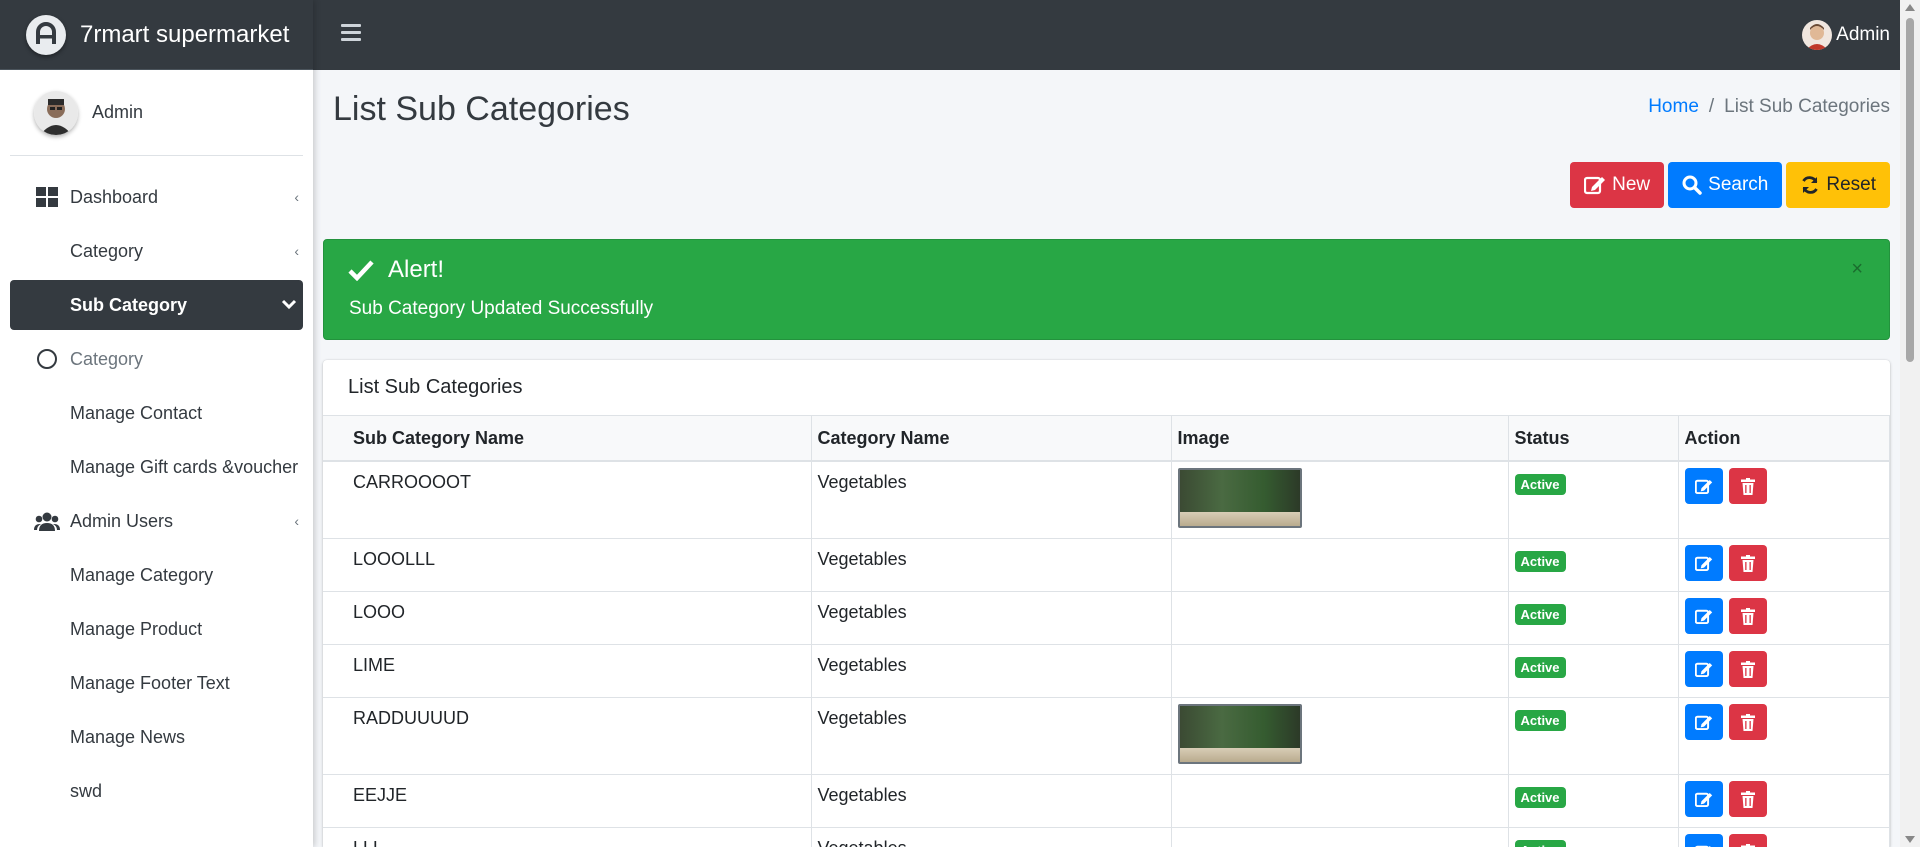 The height and width of the screenshot is (847, 1920). Describe the element at coordinates (156, 113) in the screenshot. I see `user-panel: Admin` at that location.